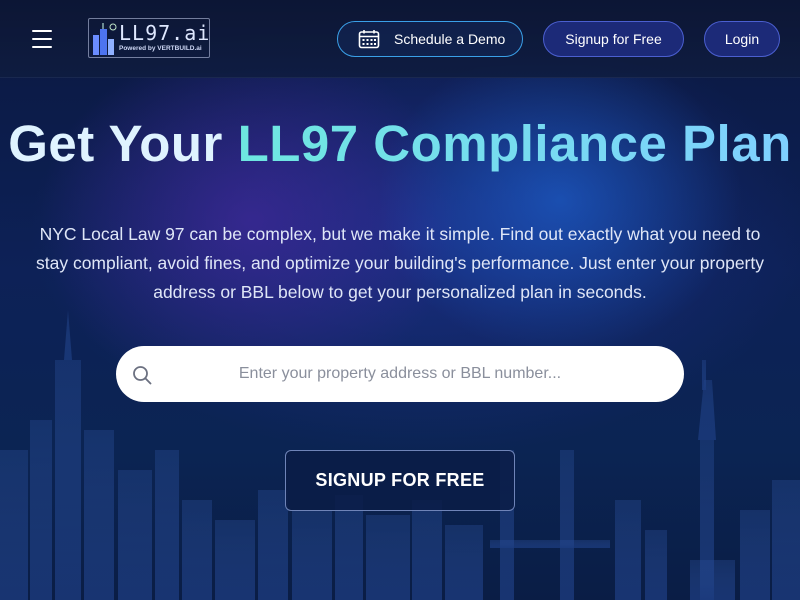 This screenshot has width=800, height=600. What do you see at coordinates (514, 143) in the screenshot?
I see `title-part-2: LL97 Compliance Plan` at bounding box center [514, 143].